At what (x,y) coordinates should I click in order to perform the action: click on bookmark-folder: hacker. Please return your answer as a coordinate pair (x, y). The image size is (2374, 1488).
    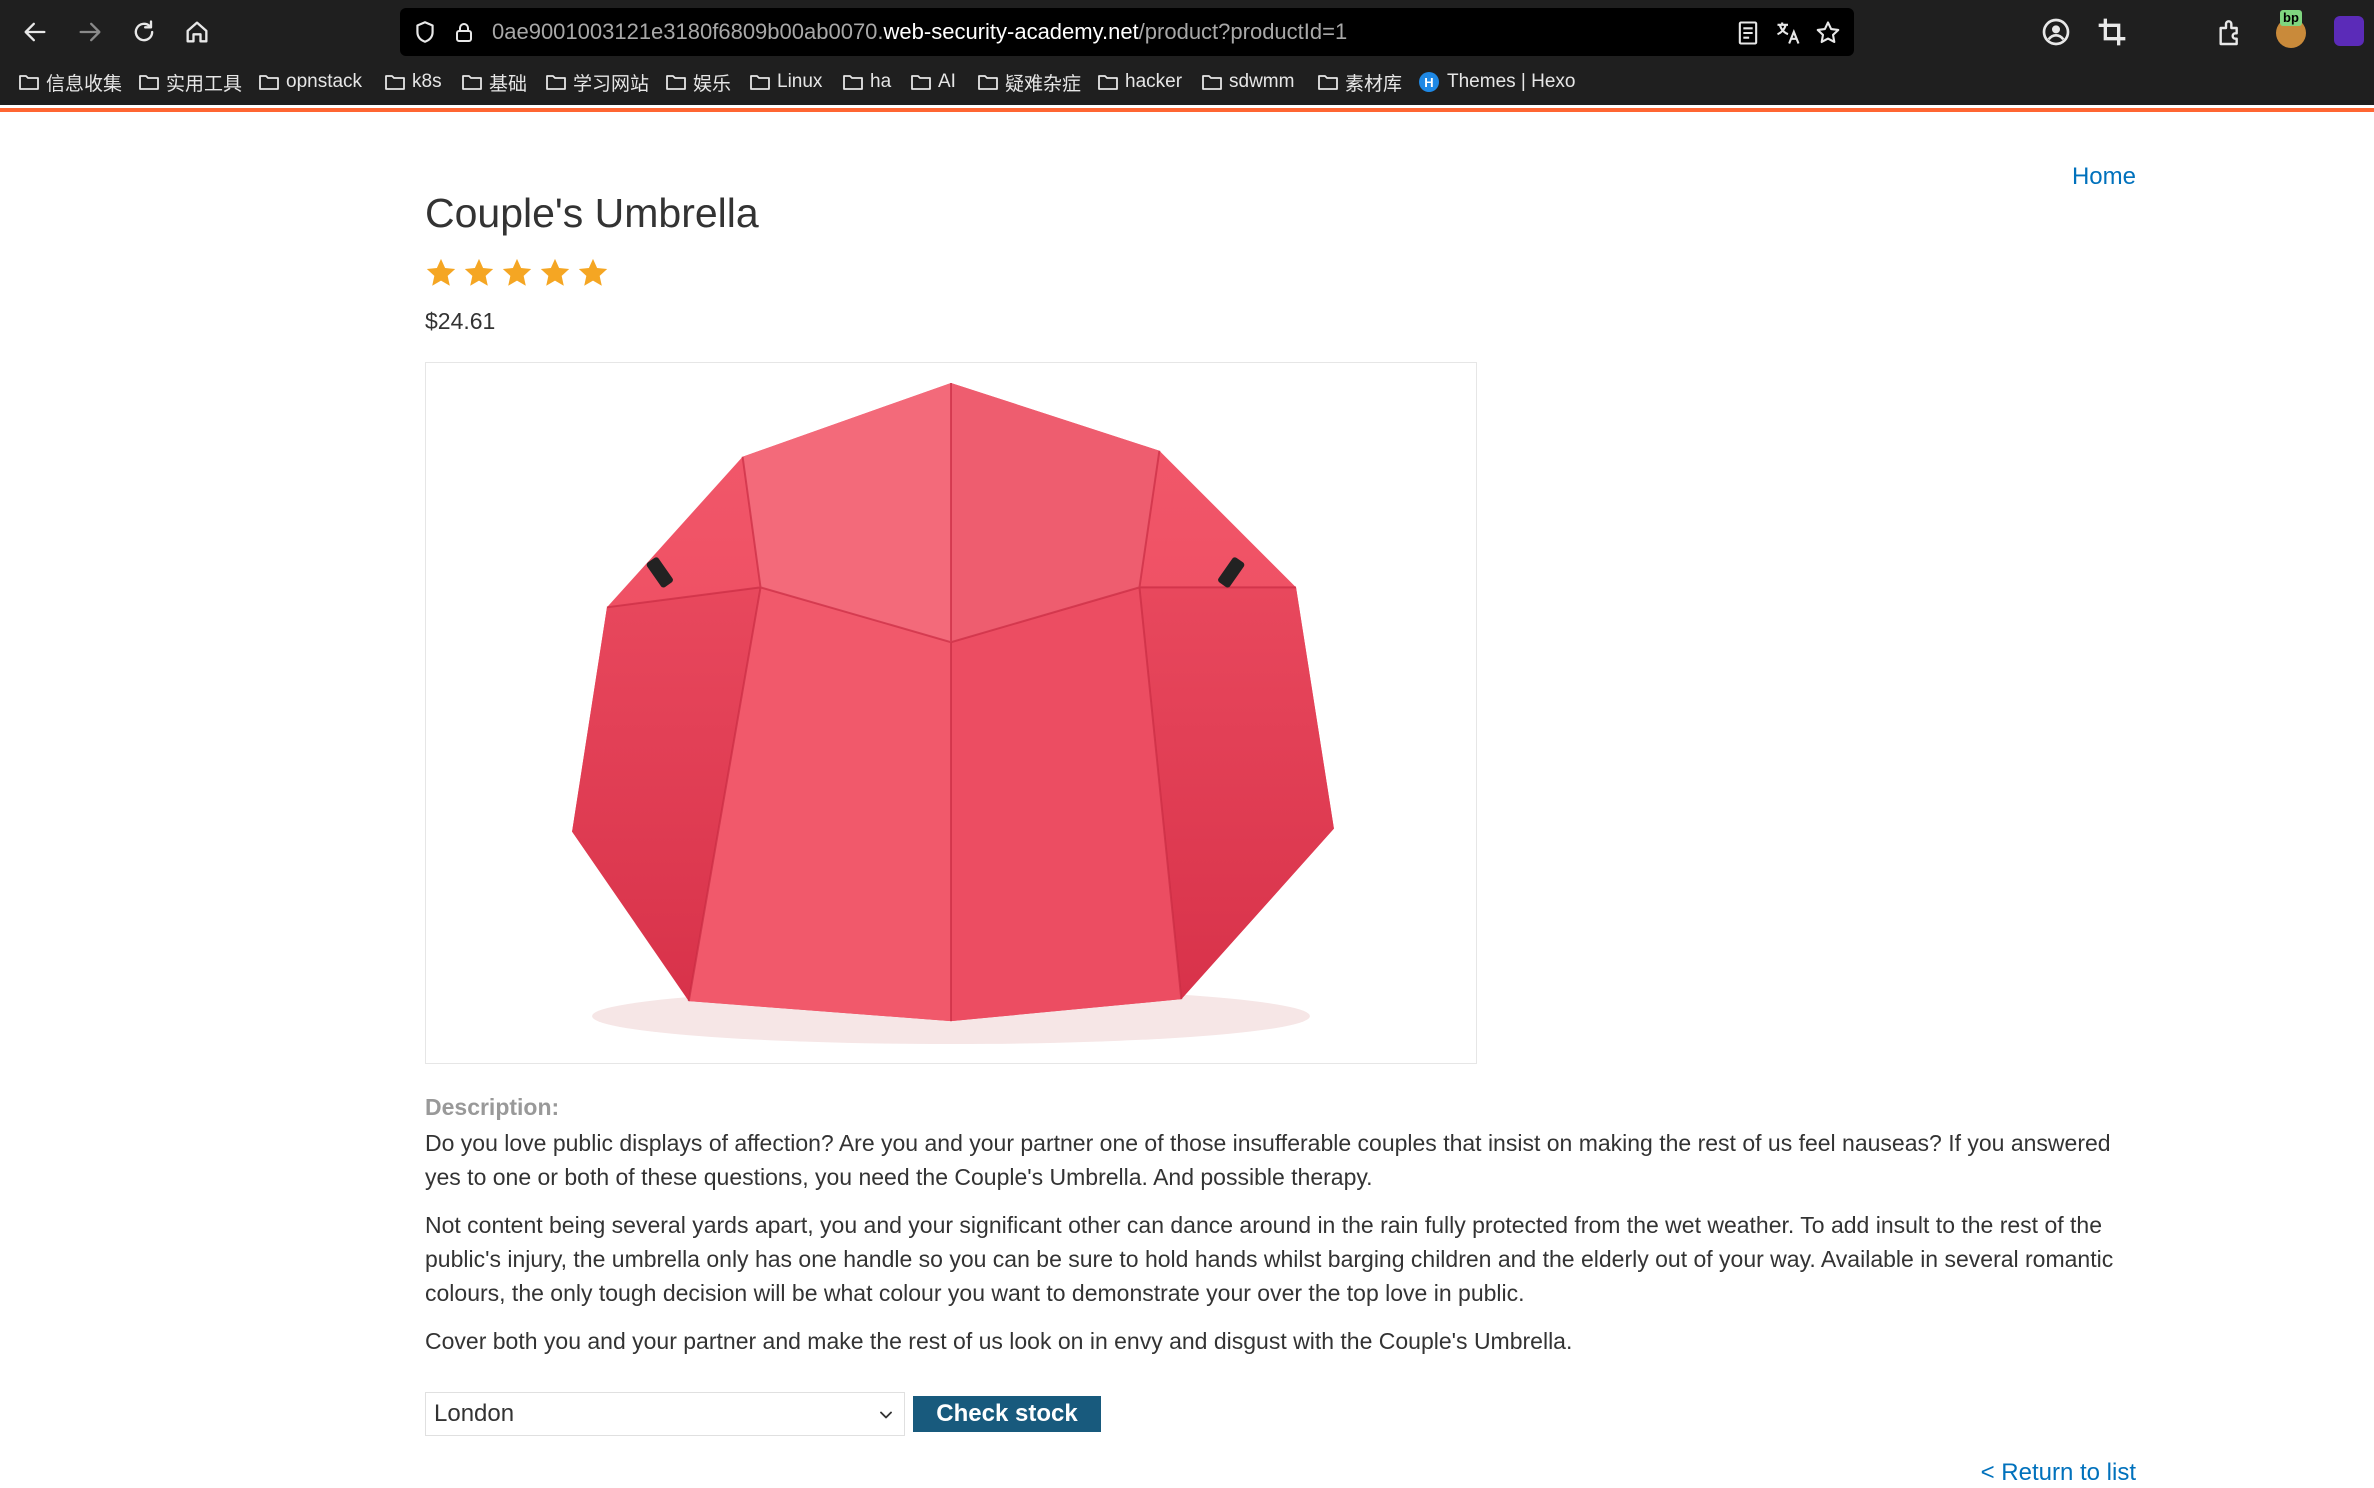
    Looking at the image, I should click on (1139, 82).